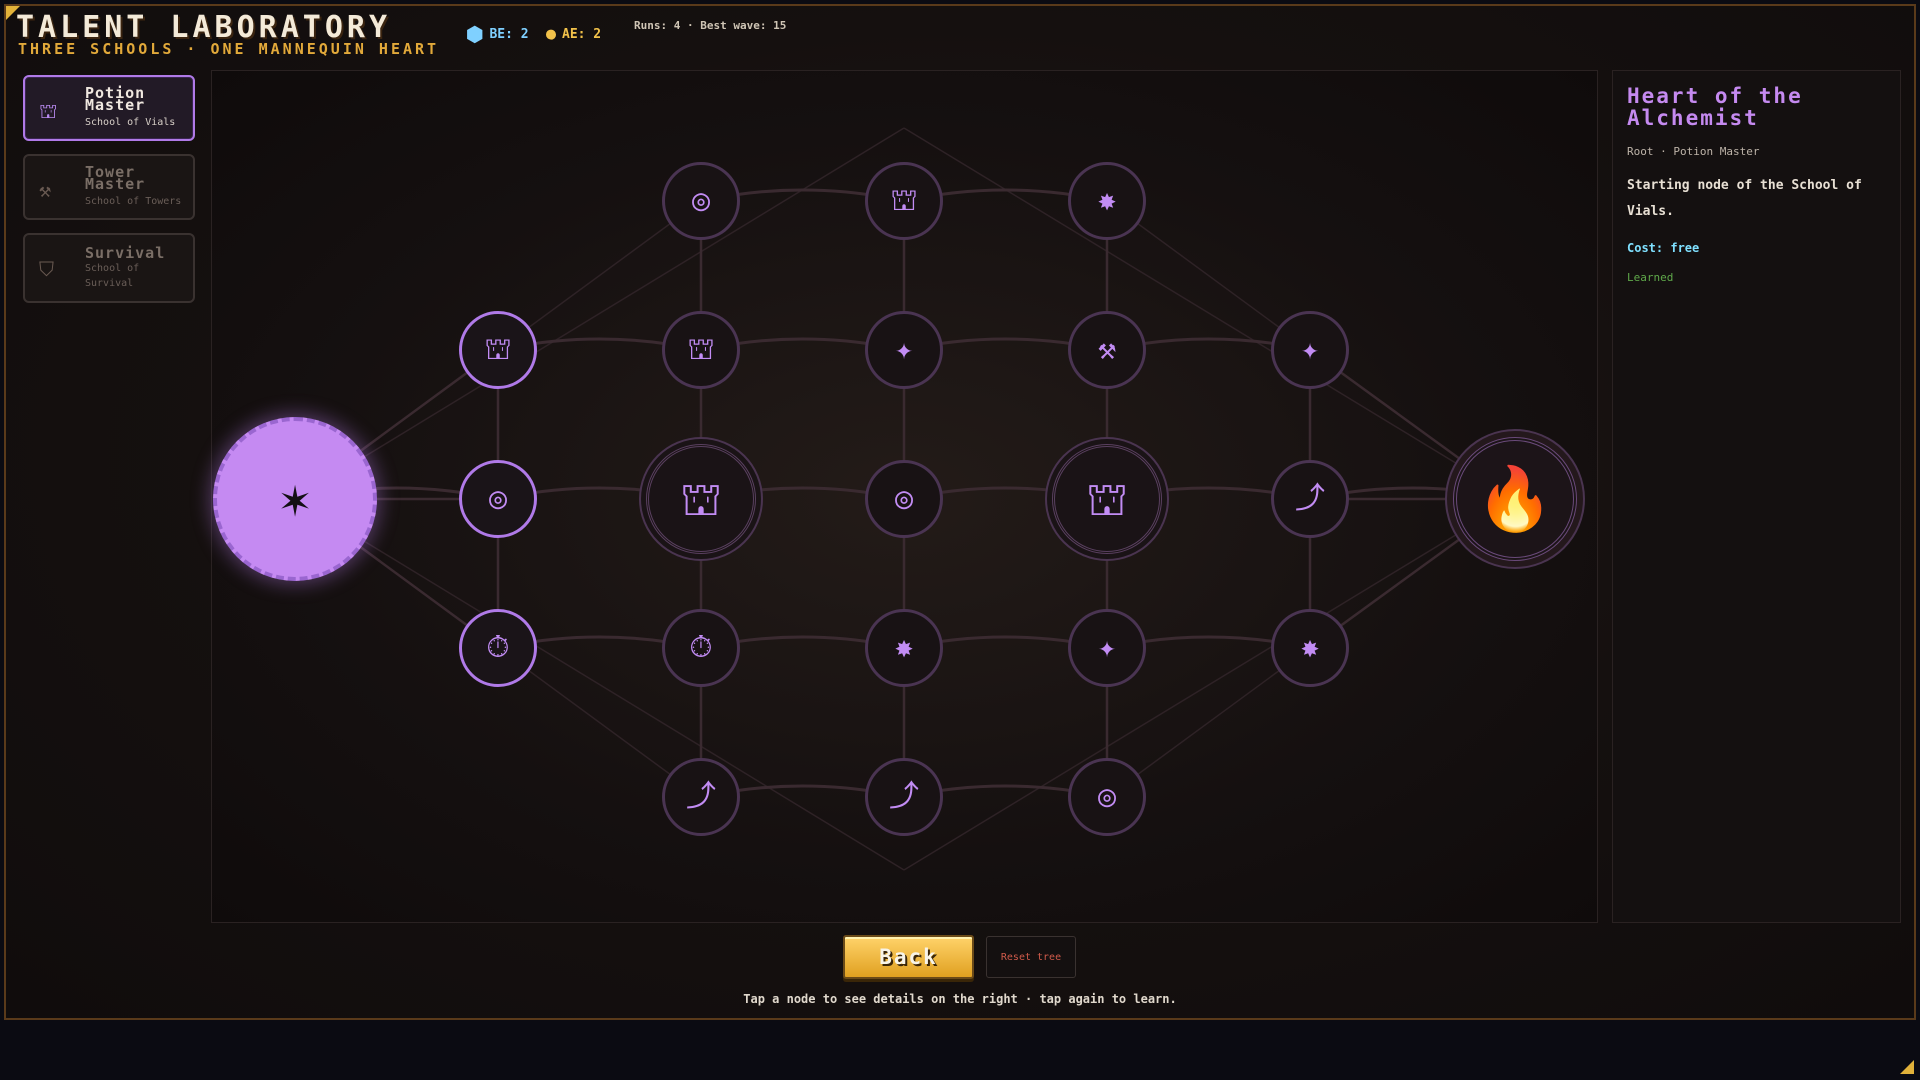 The width and height of the screenshot is (1920, 1080). I want to click on ae-label: AE: 2, so click(582, 34).